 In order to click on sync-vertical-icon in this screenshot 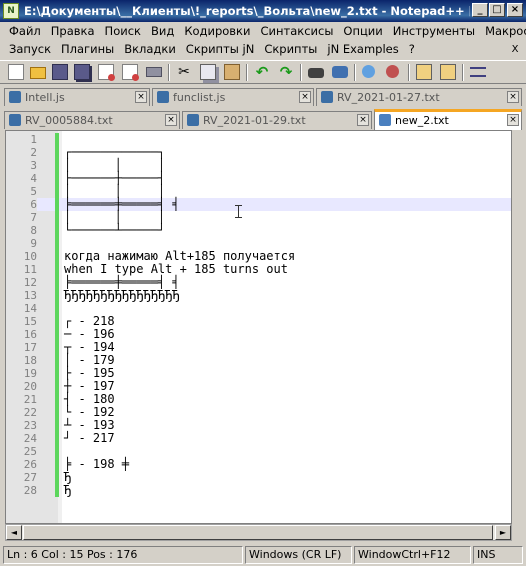, I will do `click(424, 72)`.